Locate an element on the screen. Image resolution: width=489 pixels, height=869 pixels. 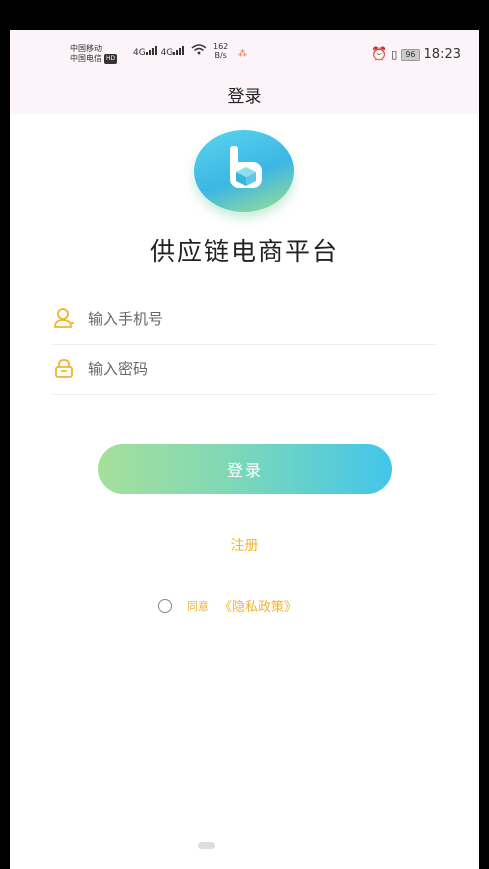
app-name: 供应链电商平台 is located at coordinates (244, 251).